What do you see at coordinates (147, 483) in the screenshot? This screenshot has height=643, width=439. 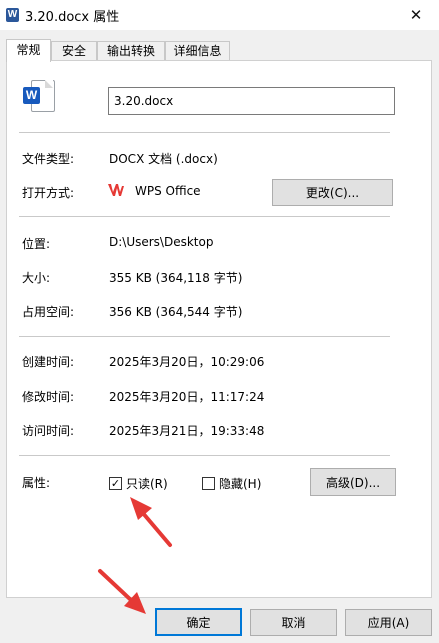 I see `readonly-label: 只读(R)` at bounding box center [147, 483].